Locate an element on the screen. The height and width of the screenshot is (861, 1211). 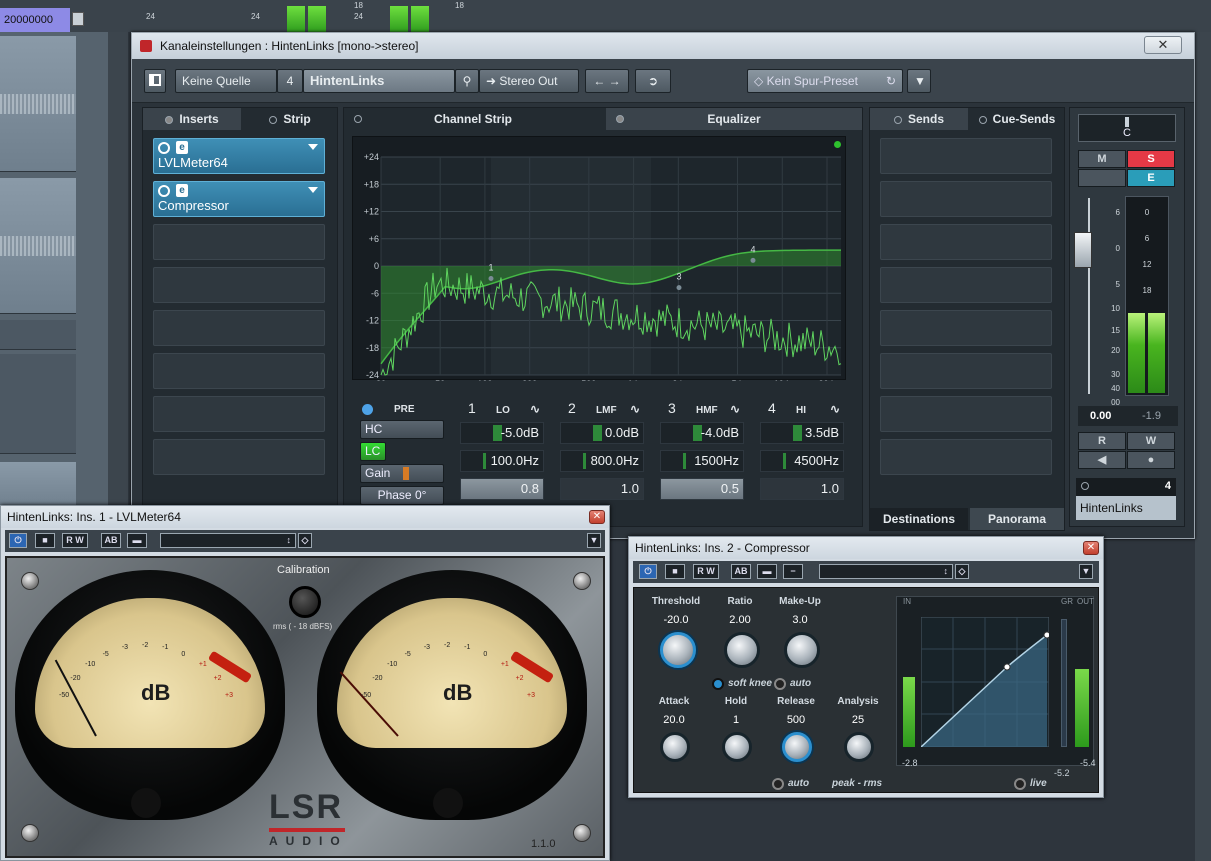
phase-button: Phase 0° is located at coordinates (402, 495).